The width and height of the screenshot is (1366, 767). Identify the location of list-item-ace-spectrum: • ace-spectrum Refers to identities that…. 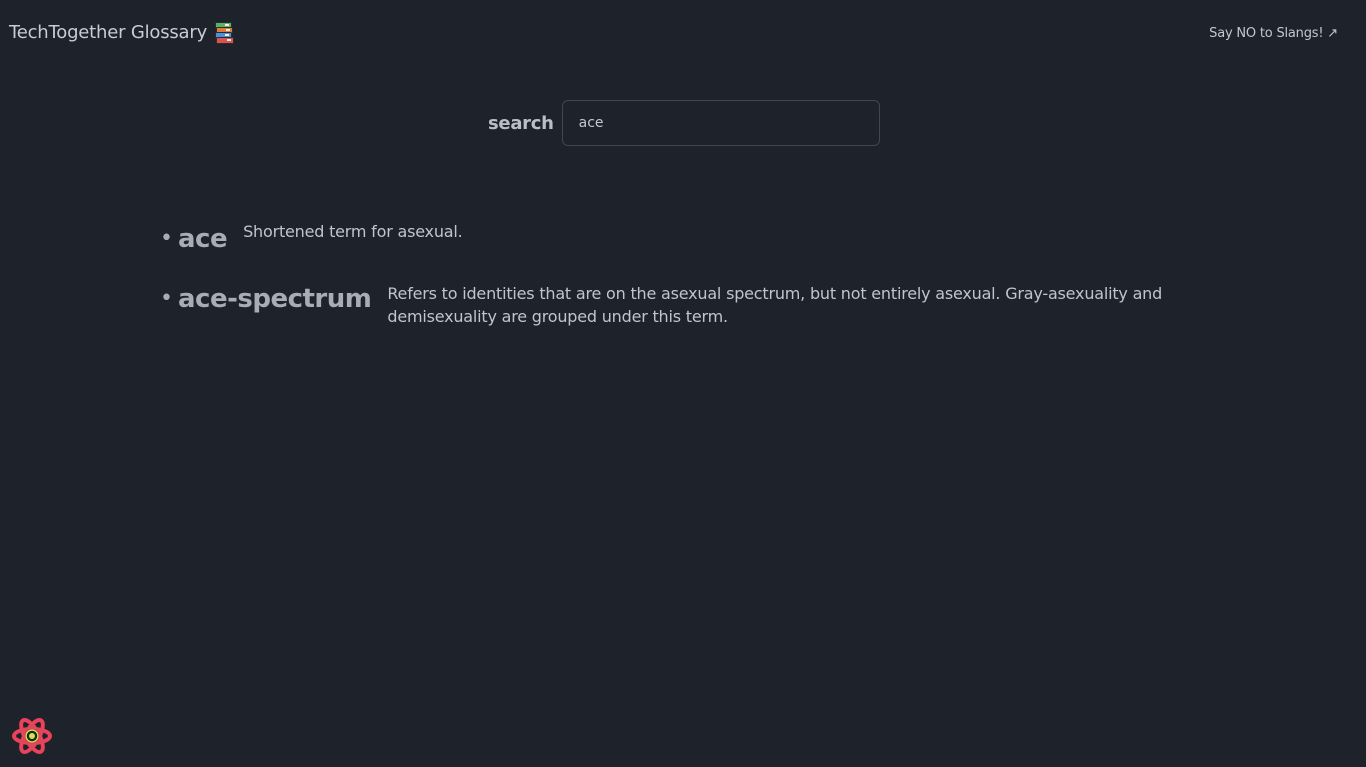
(675, 304).